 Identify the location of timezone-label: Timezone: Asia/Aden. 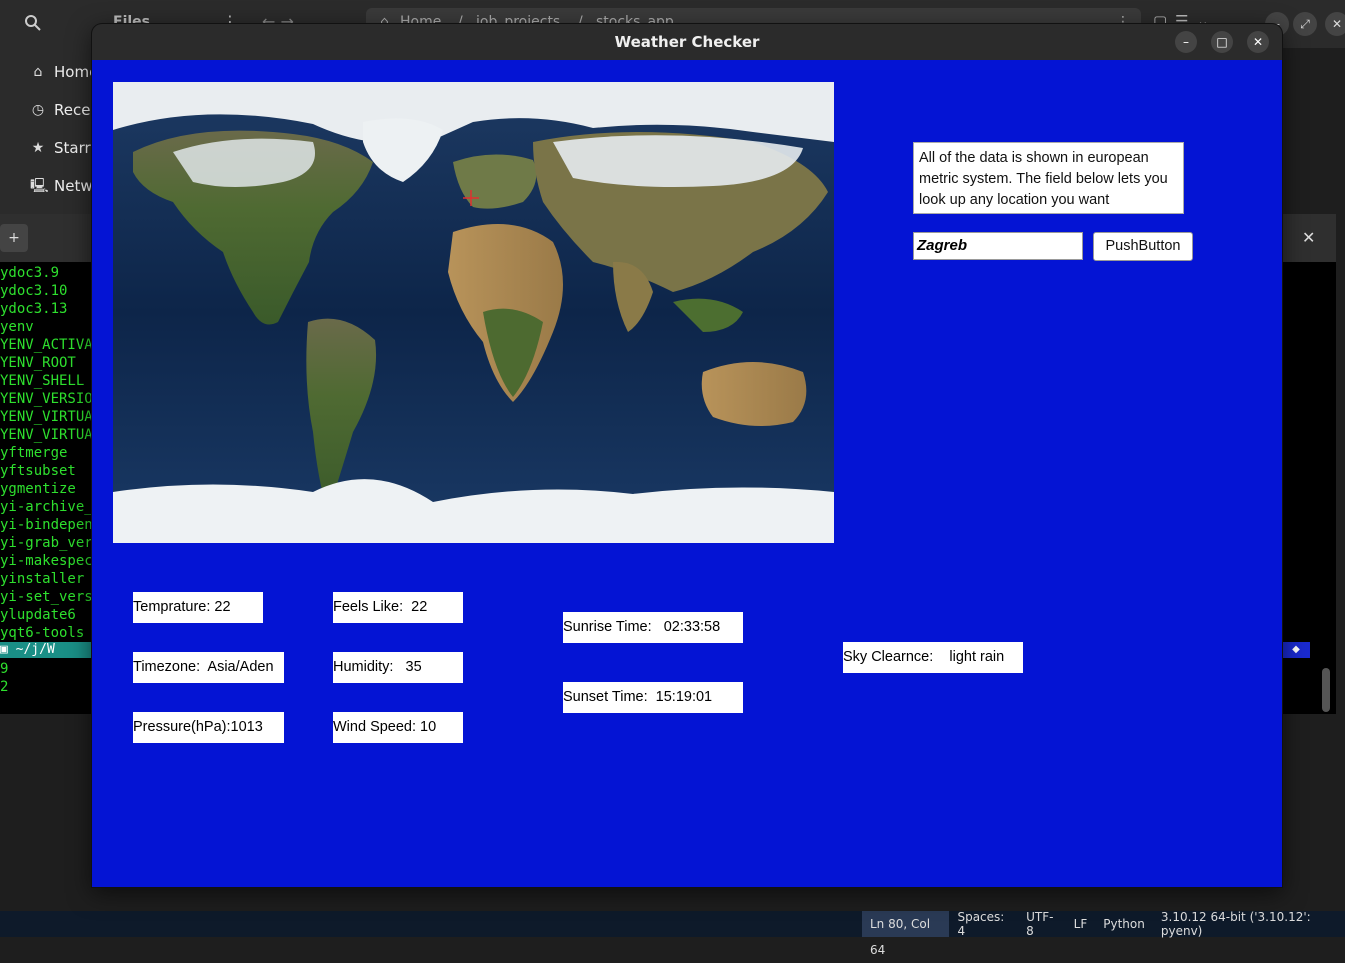
(208, 667).